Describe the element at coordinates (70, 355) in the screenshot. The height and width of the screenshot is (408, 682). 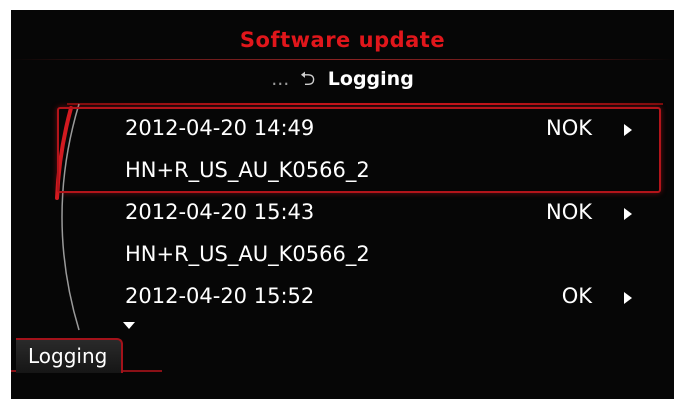
I see `tab-logging: Logging` at that location.